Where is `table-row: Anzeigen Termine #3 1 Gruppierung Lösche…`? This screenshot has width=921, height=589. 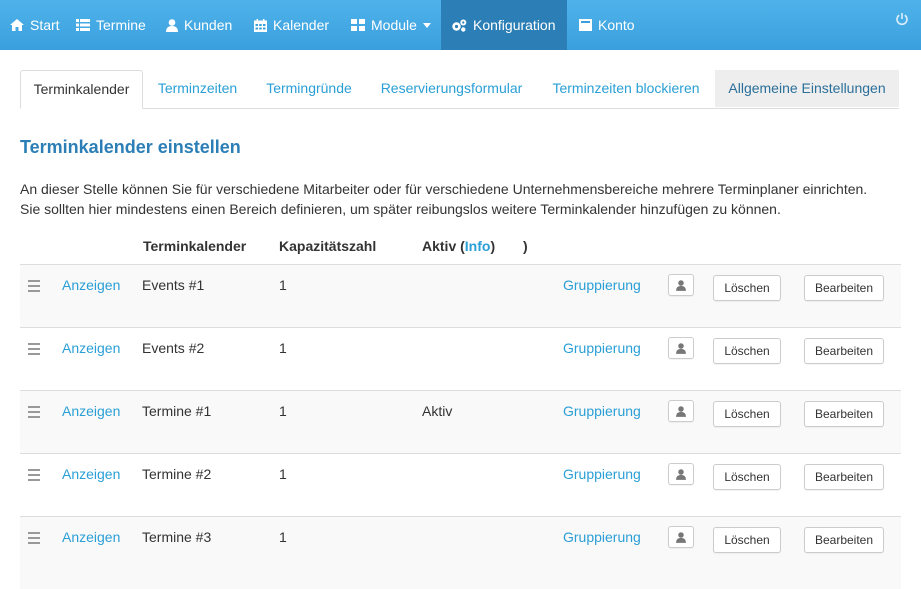 table-row: Anzeigen Termine #3 1 Gruppierung Lösche… is located at coordinates (460, 552).